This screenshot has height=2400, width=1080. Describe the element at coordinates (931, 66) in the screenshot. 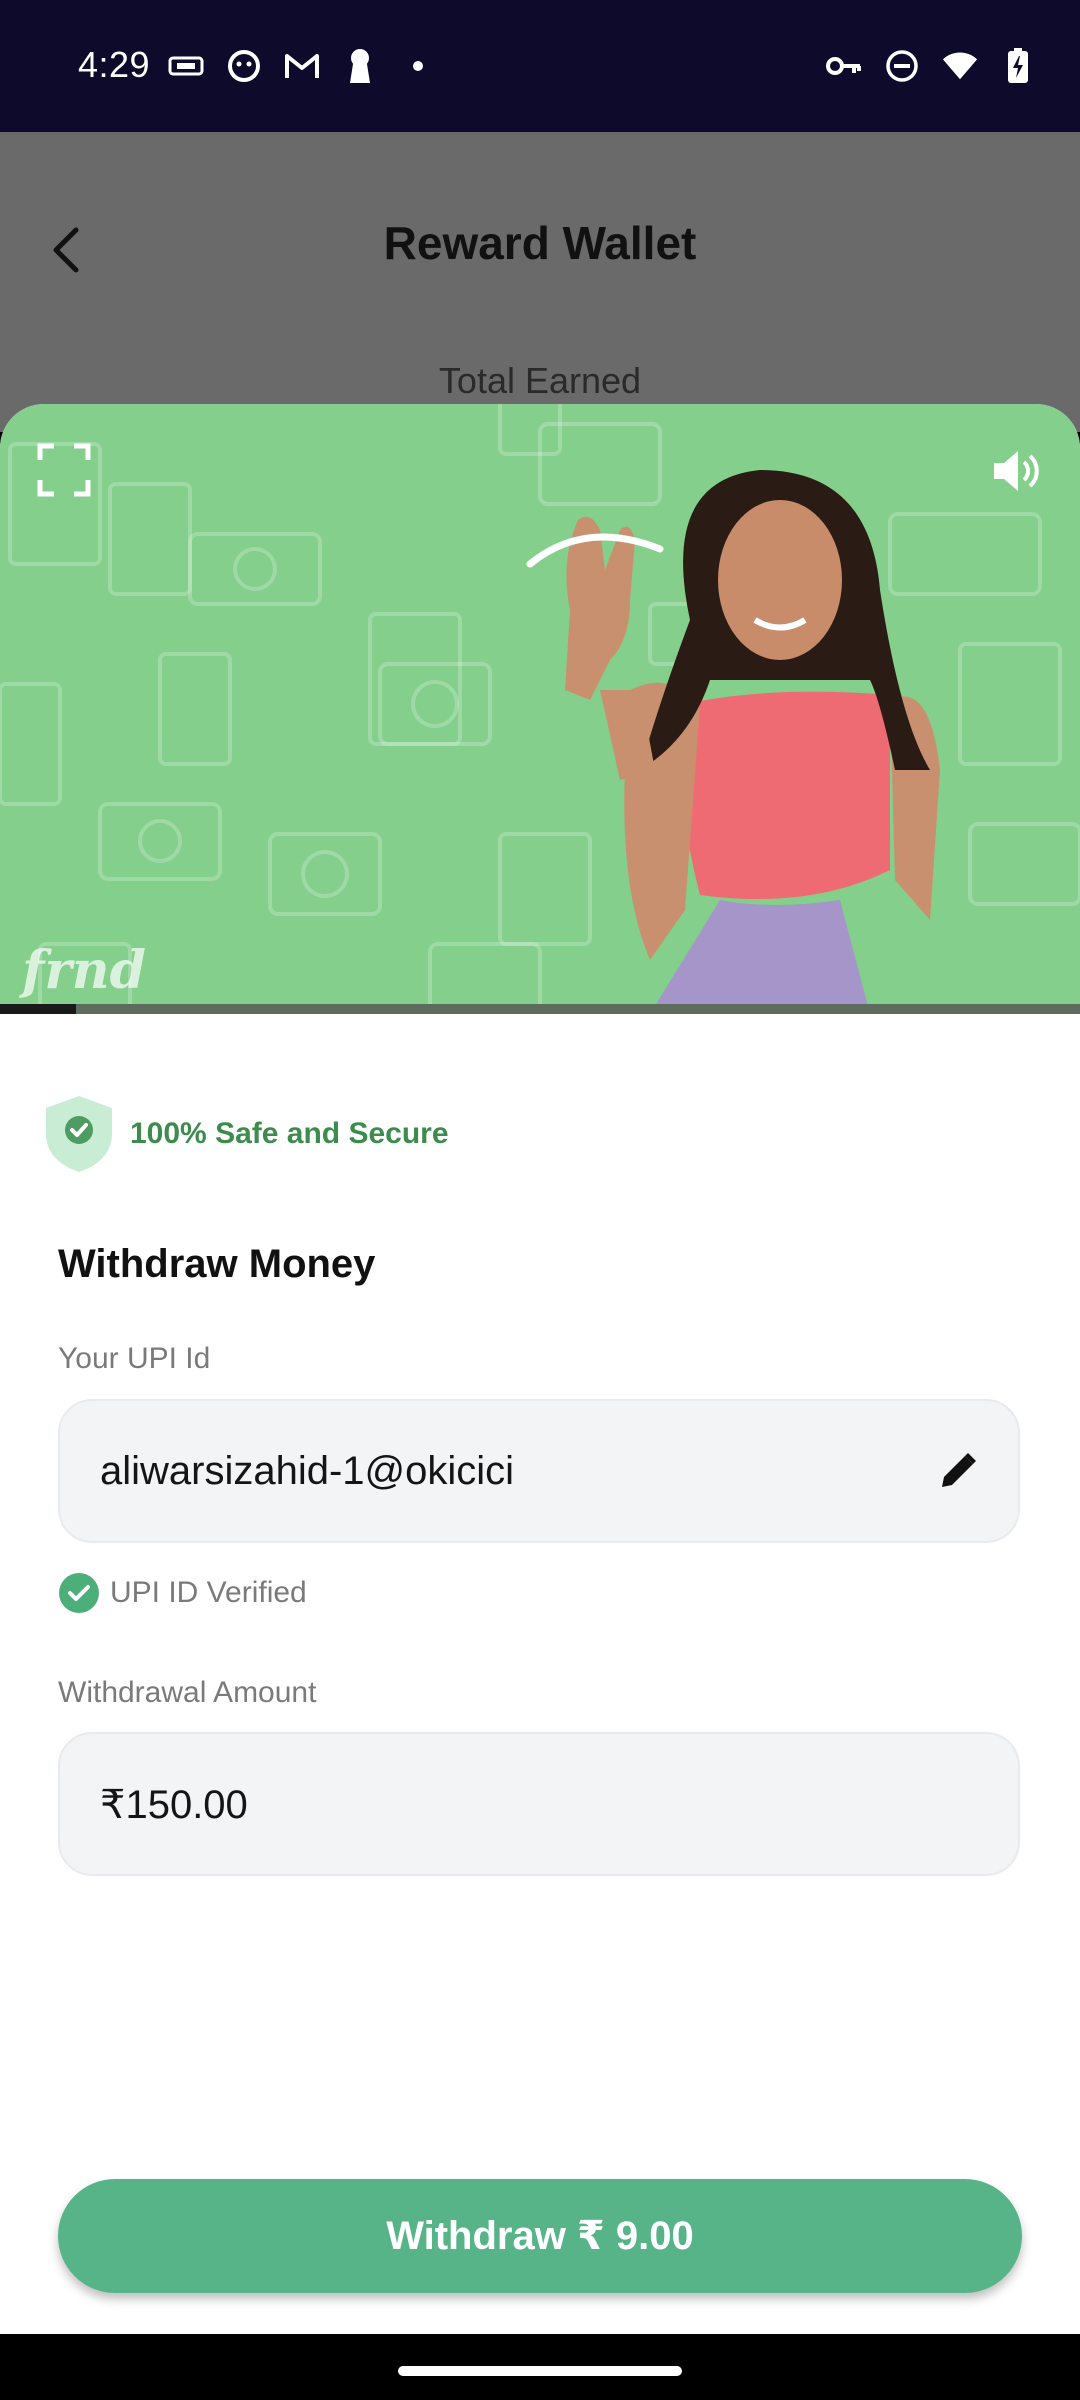

I see `status-icons-right` at that location.